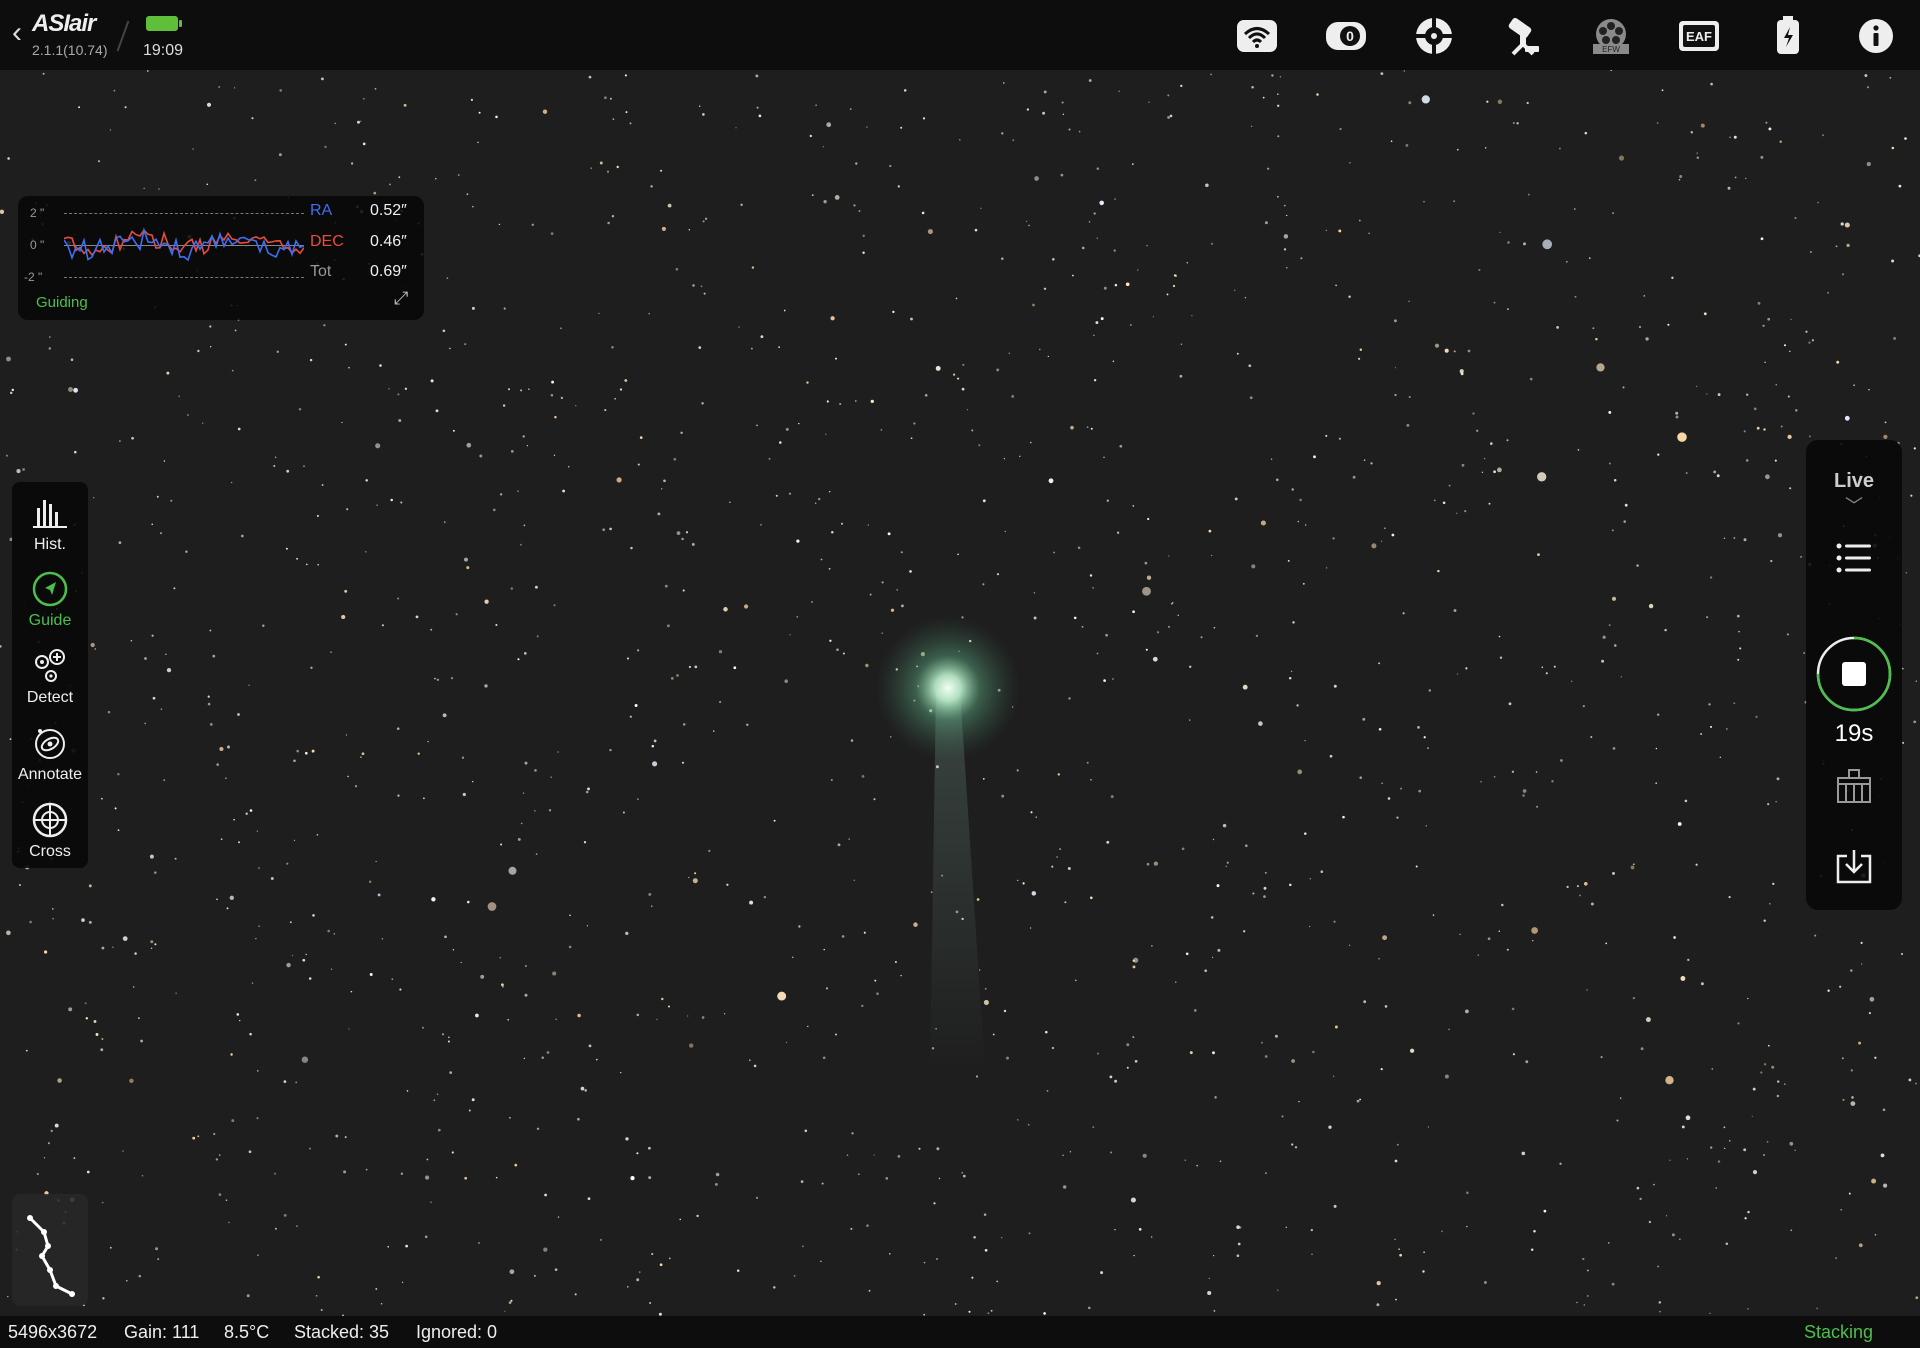 The width and height of the screenshot is (1920, 1348). What do you see at coordinates (37, 213) in the screenshot?
I see `y-label-top: 2 "` at bounding box center [37, 213].